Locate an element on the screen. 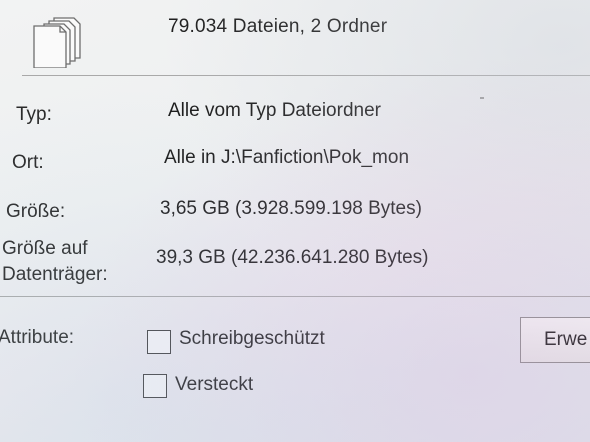  read-only-checkbox is located at coordinates (159, 342).